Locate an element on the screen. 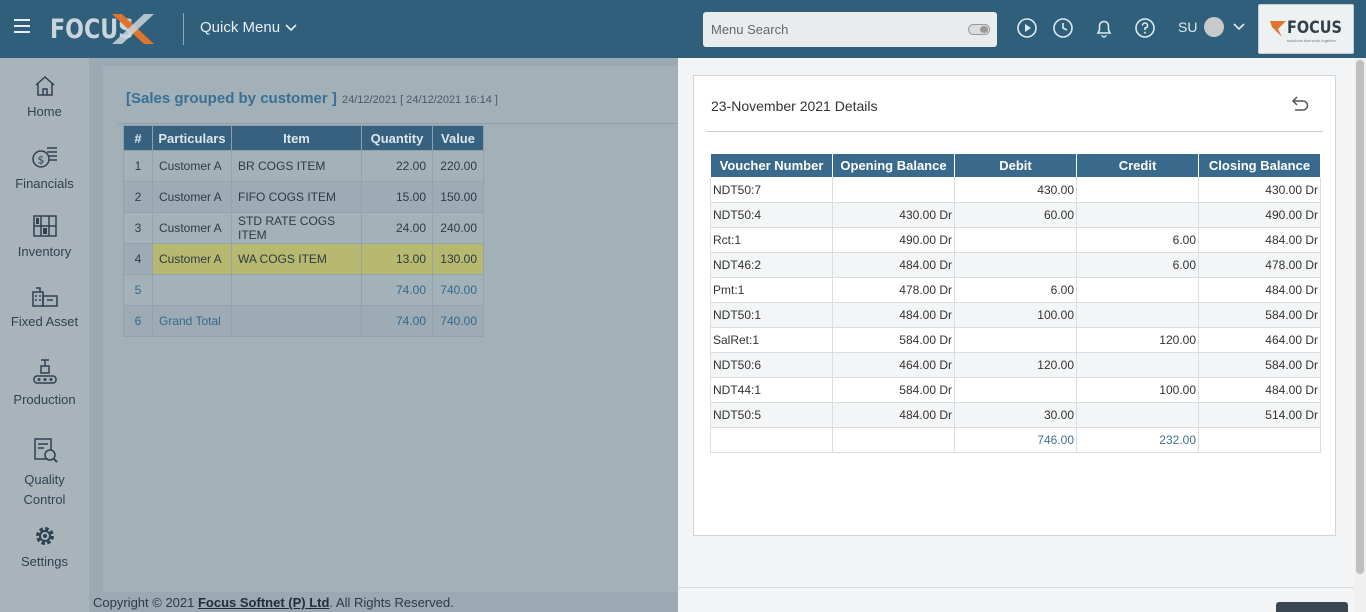 The image size is (1366, 612). table-row: NDT50:4 430.00 Dr 60.00 490.00 Dr is located at coordinates (1015, 215).